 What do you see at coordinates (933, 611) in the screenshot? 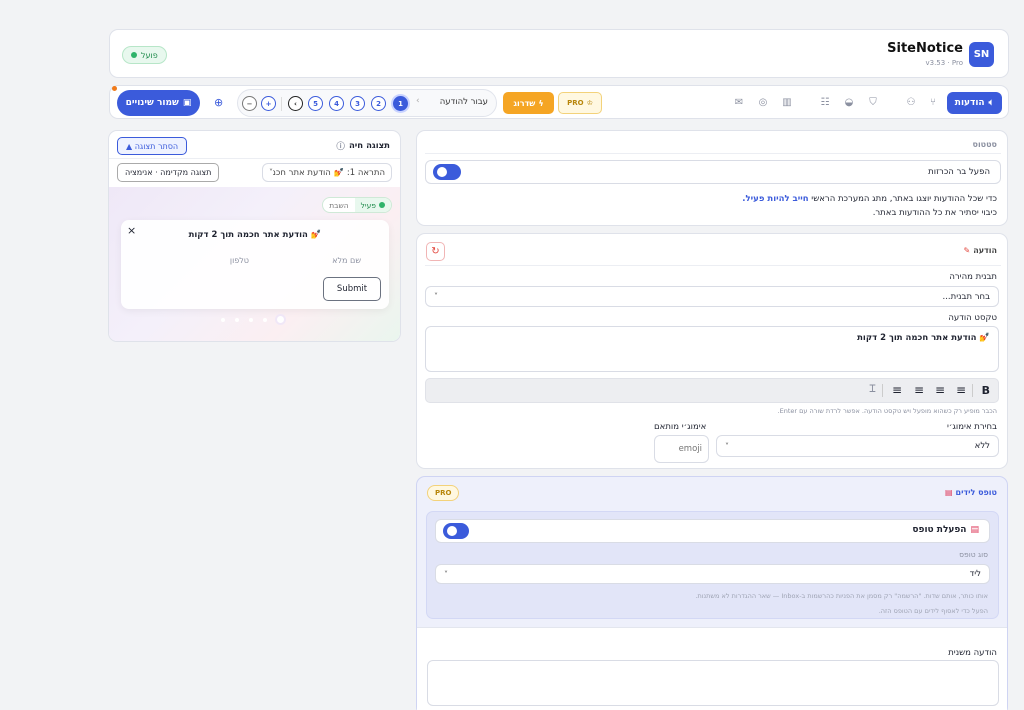
I see `form-enable-note: הפעל כדי לאסוף לידים עם הטופס הזה.` at bounding box center [933, 611].